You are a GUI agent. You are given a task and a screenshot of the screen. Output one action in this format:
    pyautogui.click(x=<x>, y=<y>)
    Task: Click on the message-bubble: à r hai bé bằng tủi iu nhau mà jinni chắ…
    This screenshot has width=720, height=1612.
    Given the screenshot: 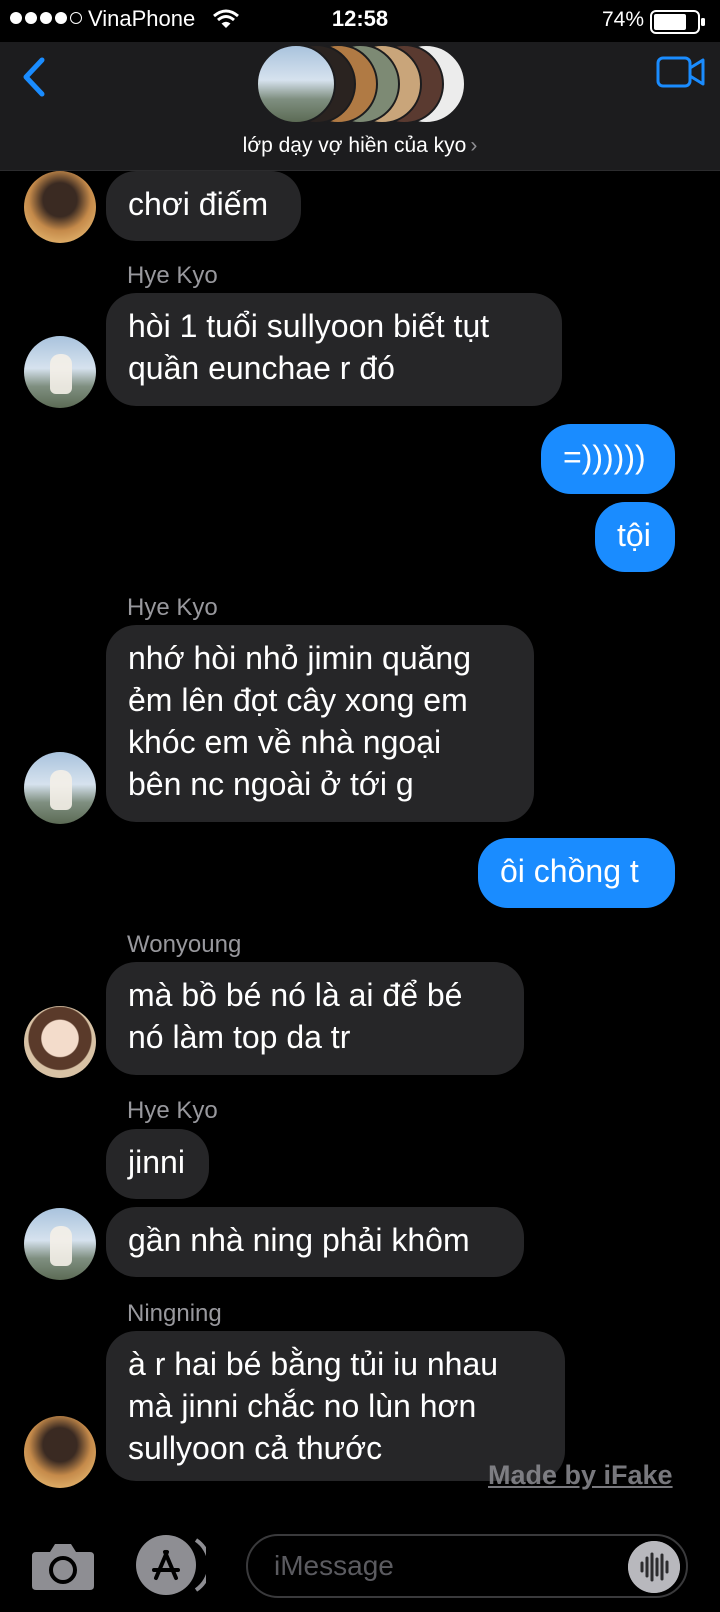 What is the action you would take?
    pyautogui.click(x=335, y=1406)
    